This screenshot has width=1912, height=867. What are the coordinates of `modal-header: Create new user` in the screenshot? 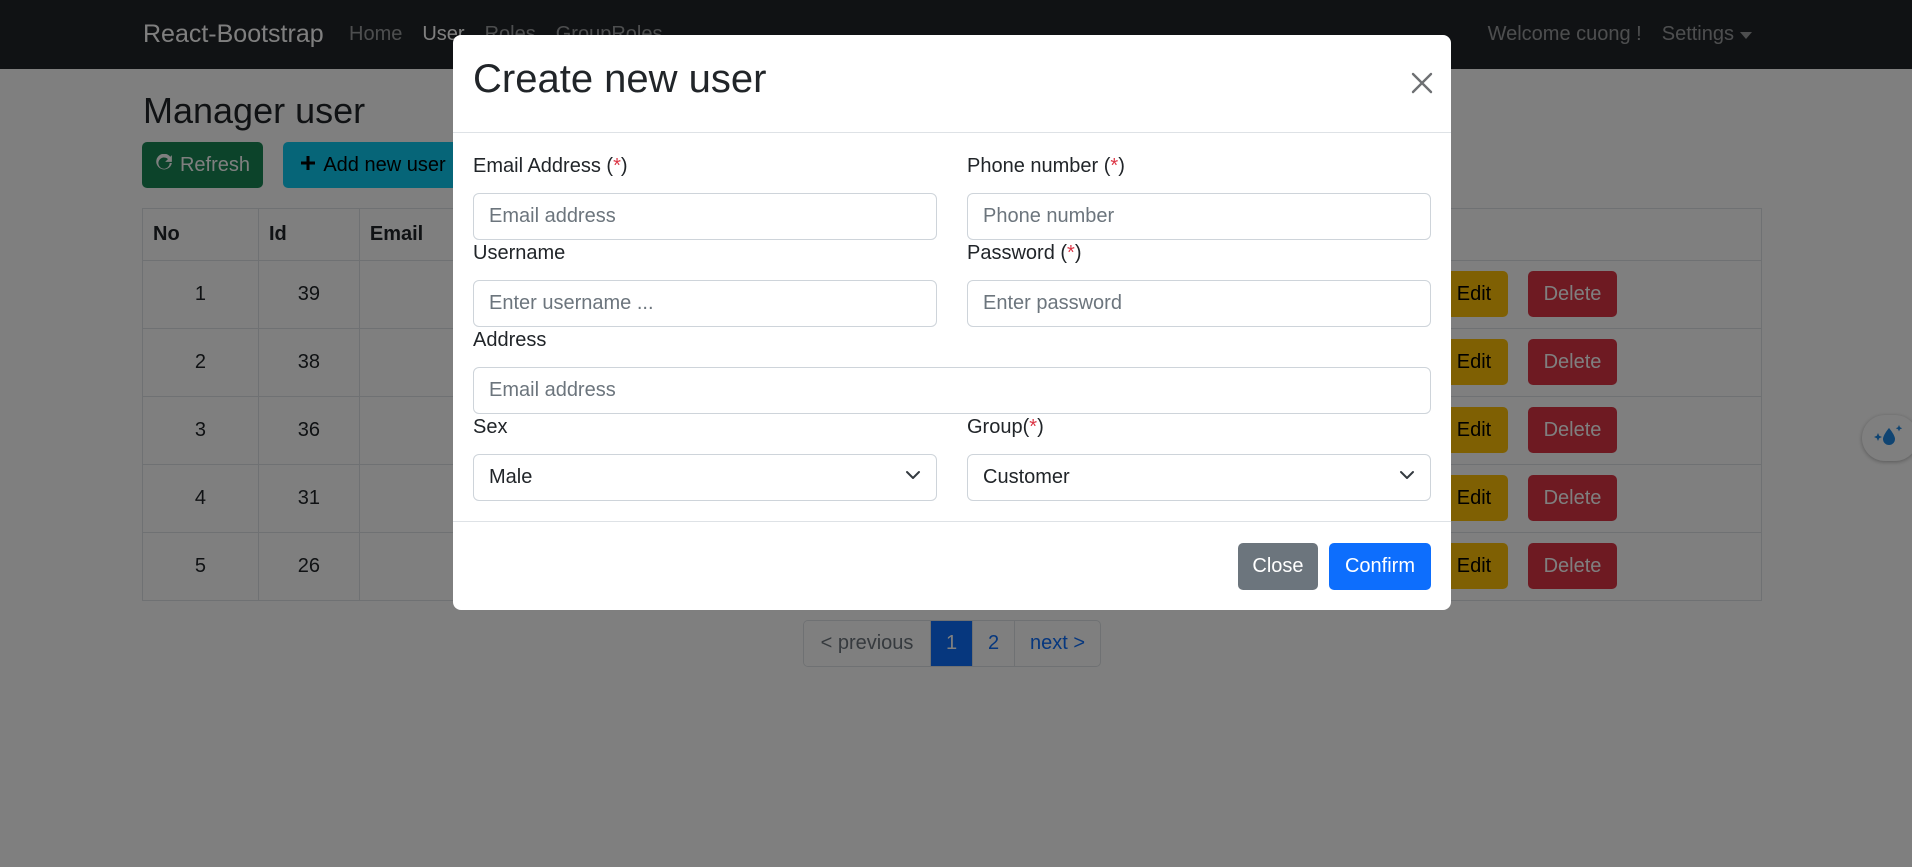 It's located at (952, 84).